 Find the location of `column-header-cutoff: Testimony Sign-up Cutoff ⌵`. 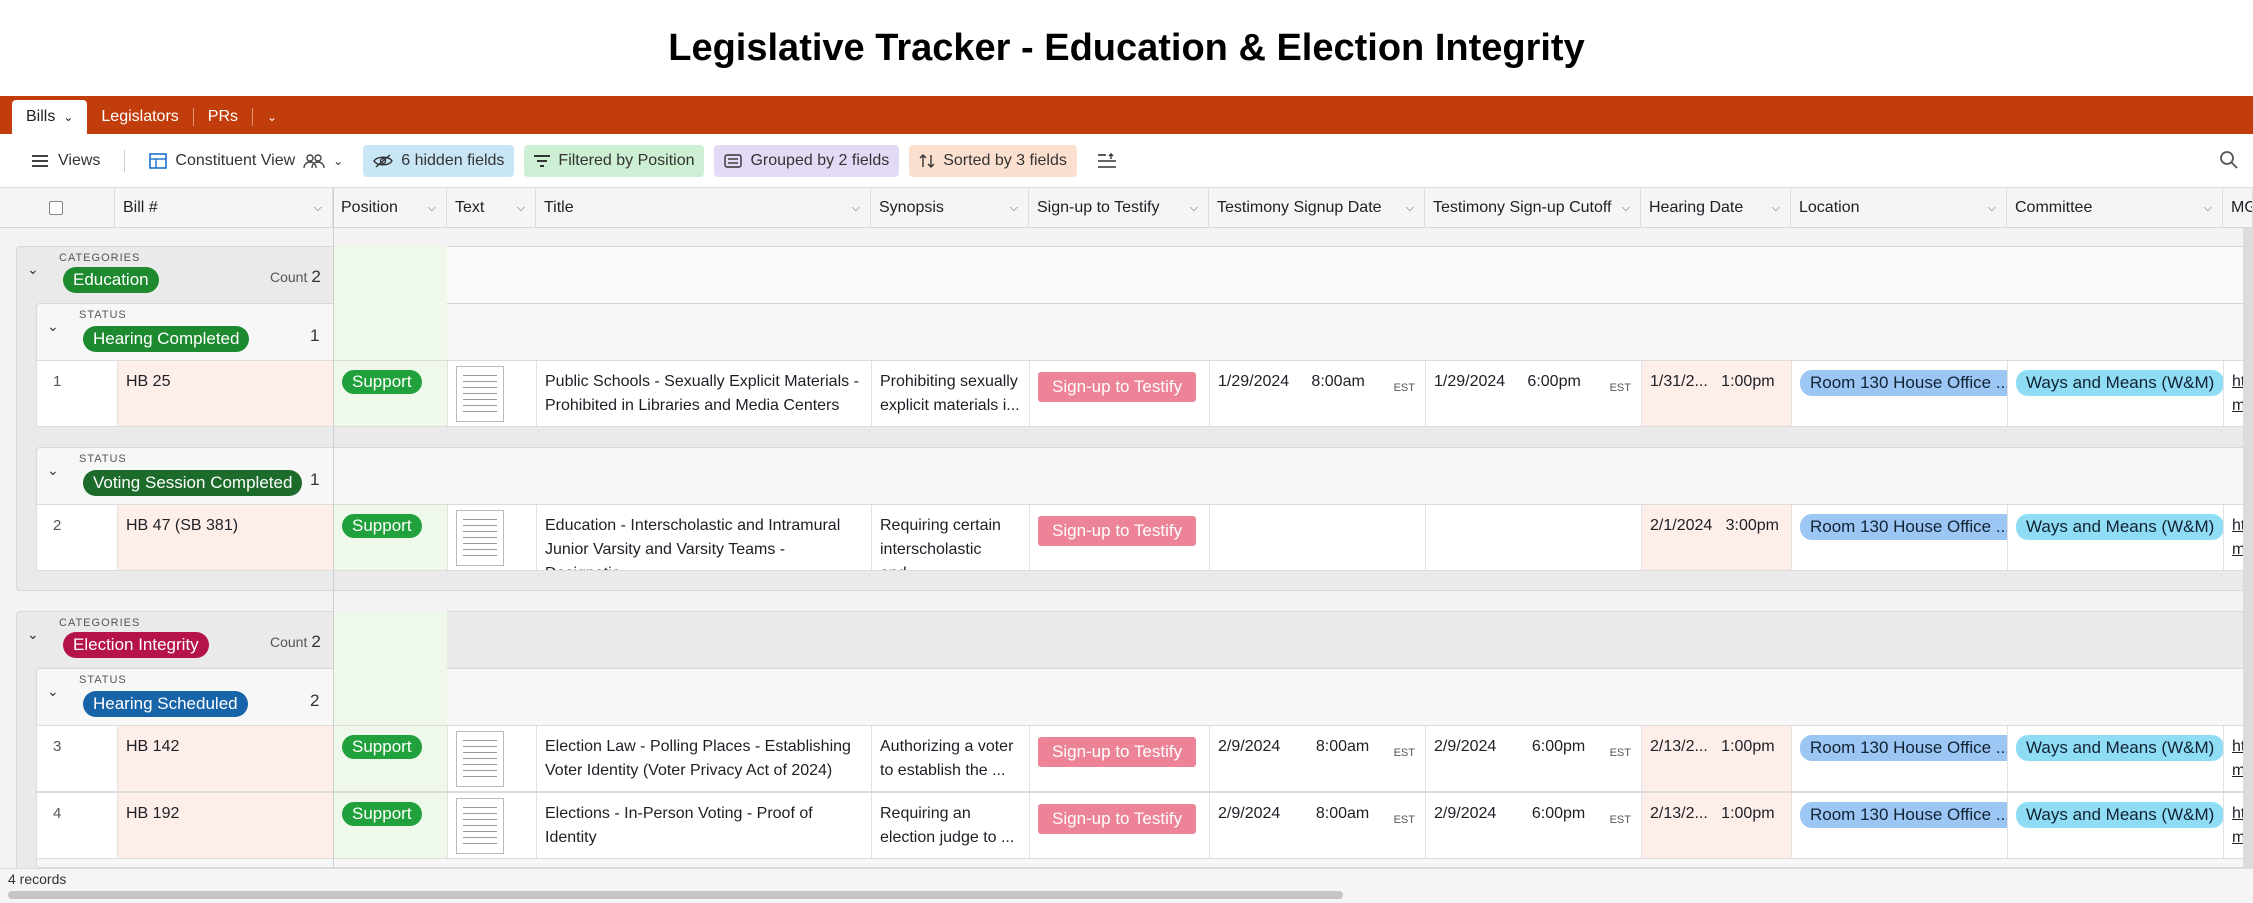

column-header-cutoff: Testimony Sign-up Cutoff ⌵ is located at coordinates (1533, 208).